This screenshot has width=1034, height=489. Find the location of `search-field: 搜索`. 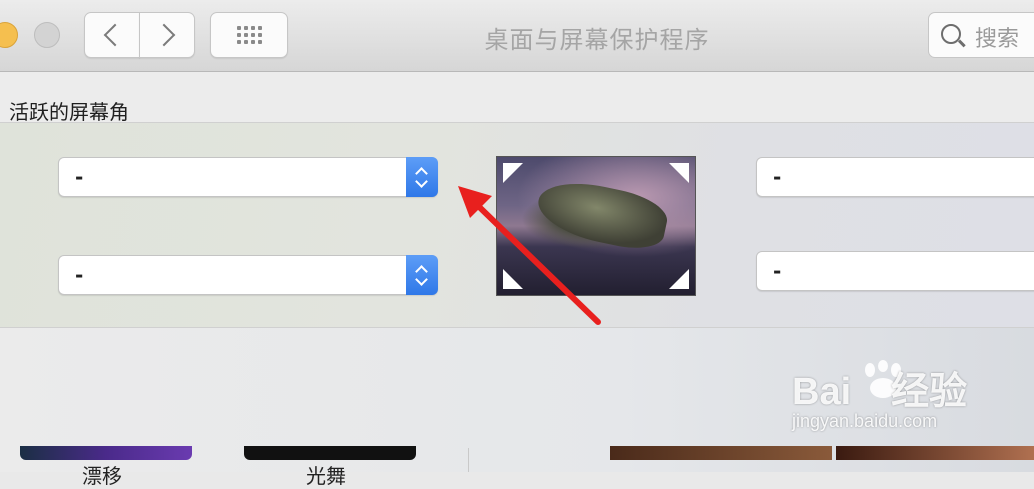

search-field: 搜索 is located at coordinates (981, 35).